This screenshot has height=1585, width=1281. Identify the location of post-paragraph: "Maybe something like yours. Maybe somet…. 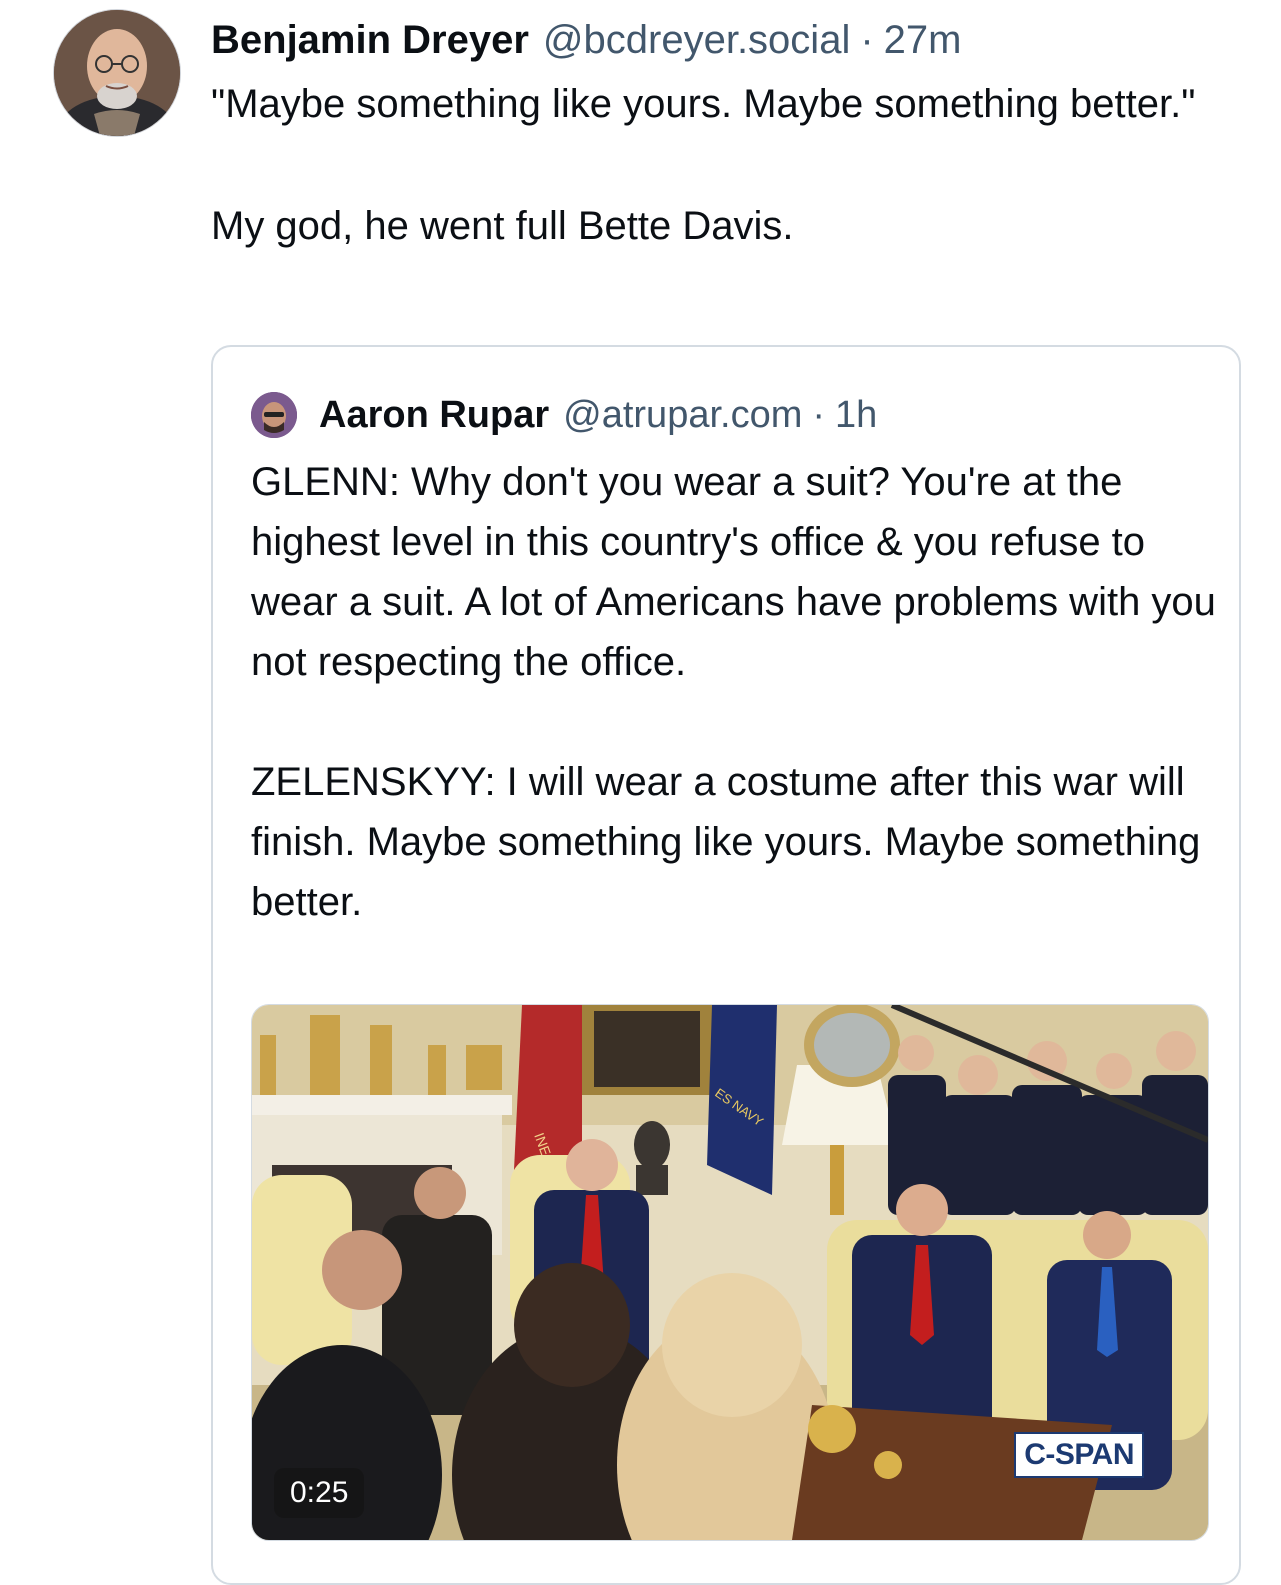
(703, 104).